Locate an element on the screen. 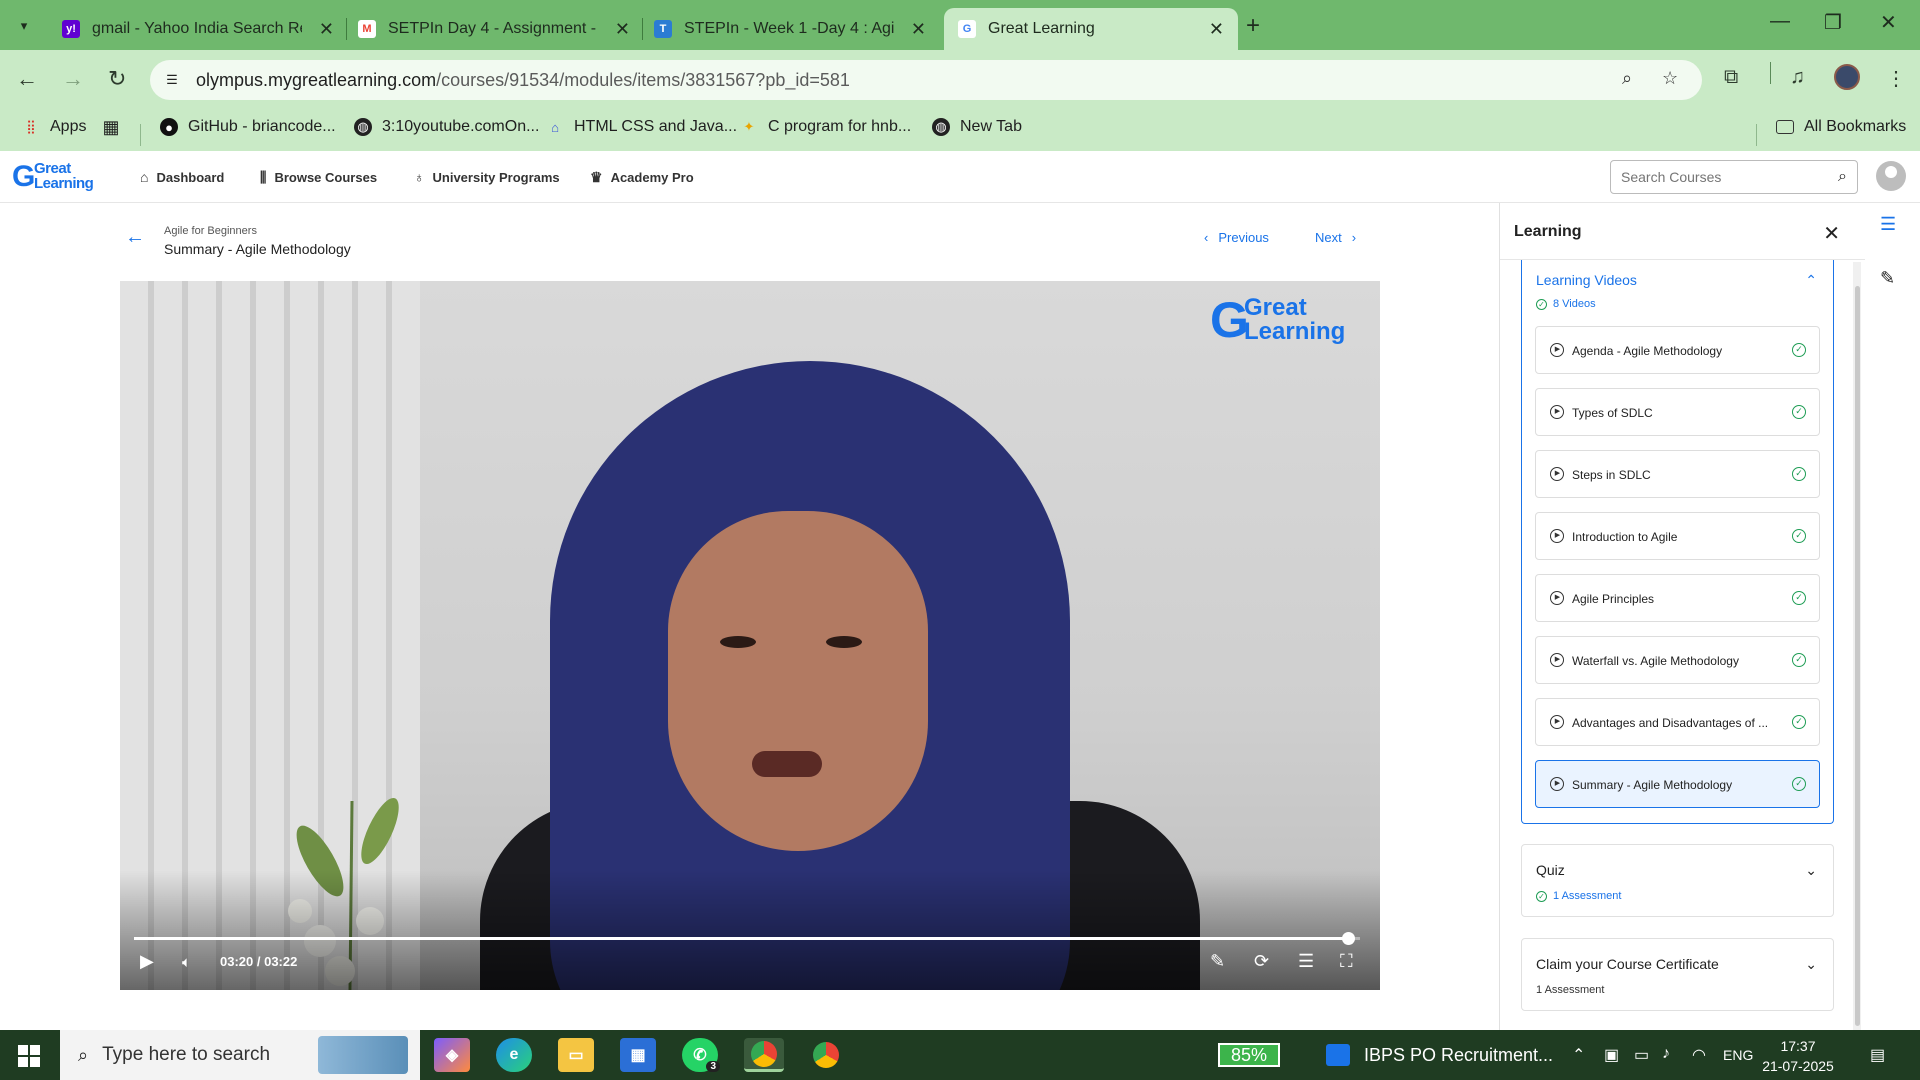 The image size is (1920, 1080). news-app-icon is located at coordinates (1338, 1055).